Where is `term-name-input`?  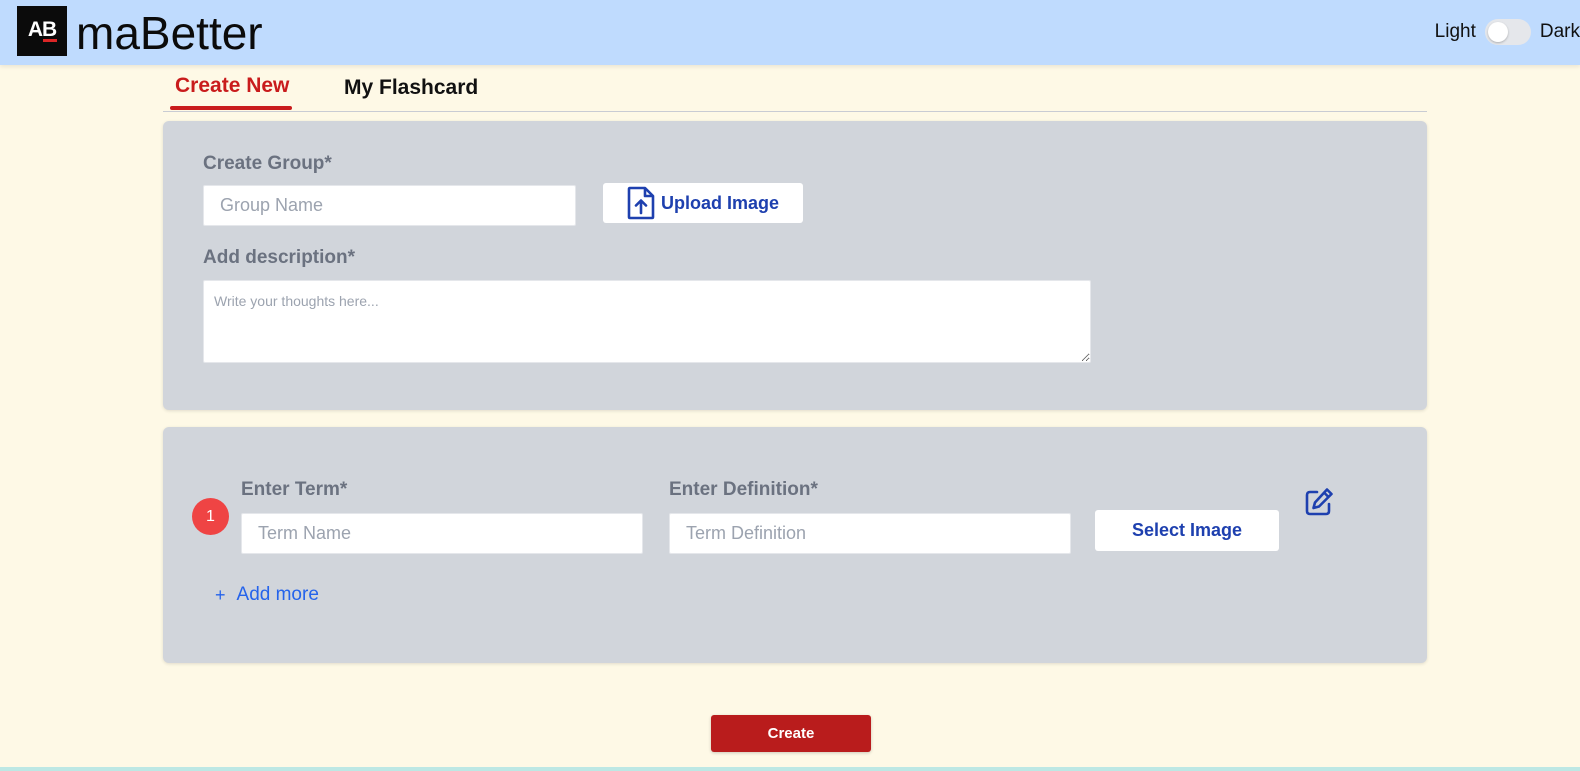
term-name-input is located at coordinates (442, 533).